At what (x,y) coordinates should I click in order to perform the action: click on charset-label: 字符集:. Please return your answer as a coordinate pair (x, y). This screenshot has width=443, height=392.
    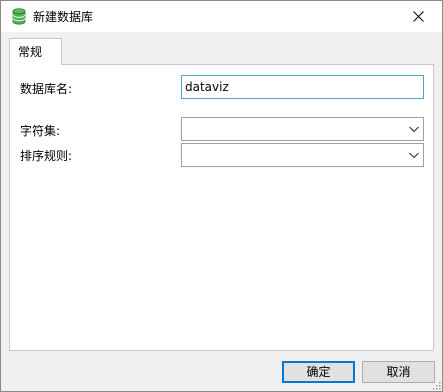
    Looking at the image, I should click on (40, 131).